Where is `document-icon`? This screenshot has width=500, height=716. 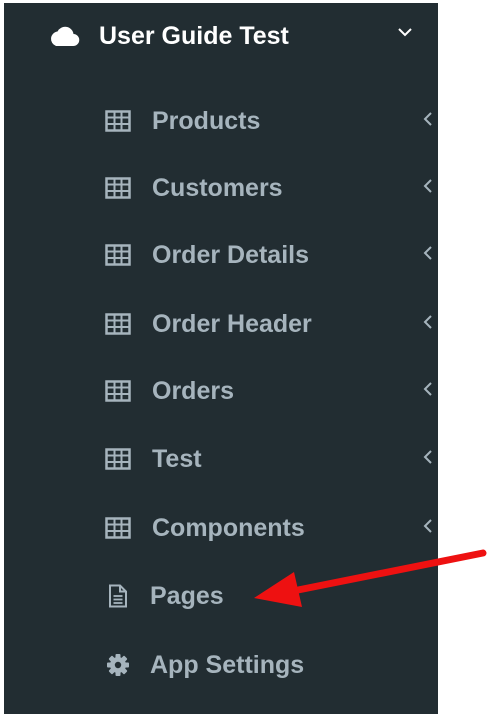
document-icon is located at coordinates (118, 596).